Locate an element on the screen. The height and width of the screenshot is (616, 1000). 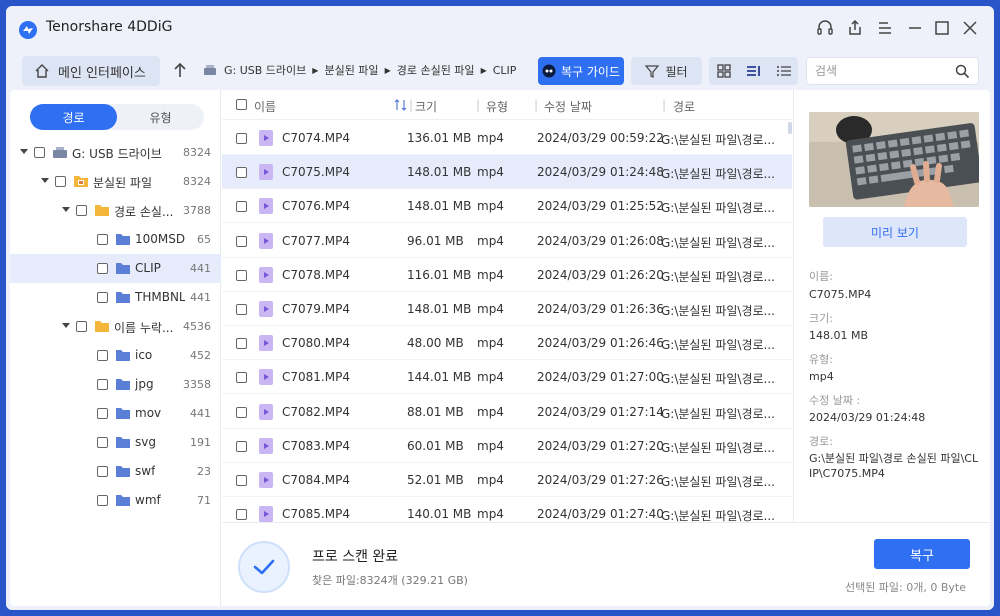
maximize-icon is located at coordinates (942, 28).